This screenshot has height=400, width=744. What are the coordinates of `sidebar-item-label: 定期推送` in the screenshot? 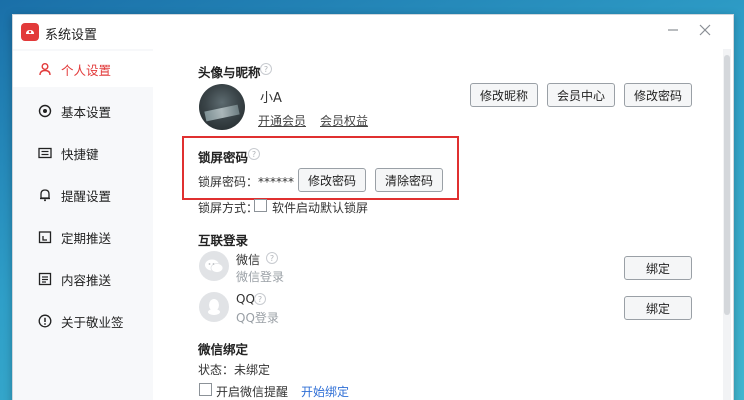 It's located at (86, 238).